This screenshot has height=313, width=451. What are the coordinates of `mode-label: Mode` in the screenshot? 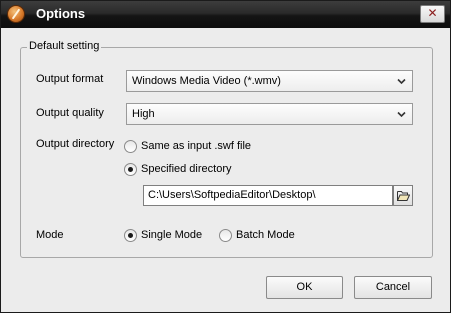 It's located at (50, 235).